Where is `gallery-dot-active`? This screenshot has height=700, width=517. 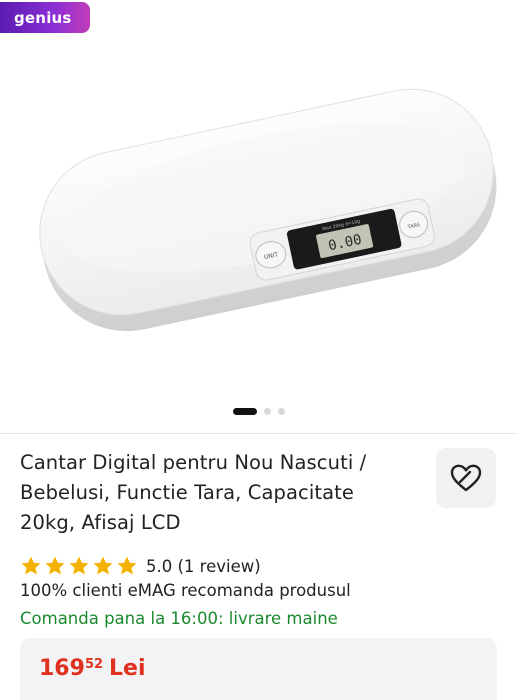
gallery-dot-active is located at coordinates (244, 411).